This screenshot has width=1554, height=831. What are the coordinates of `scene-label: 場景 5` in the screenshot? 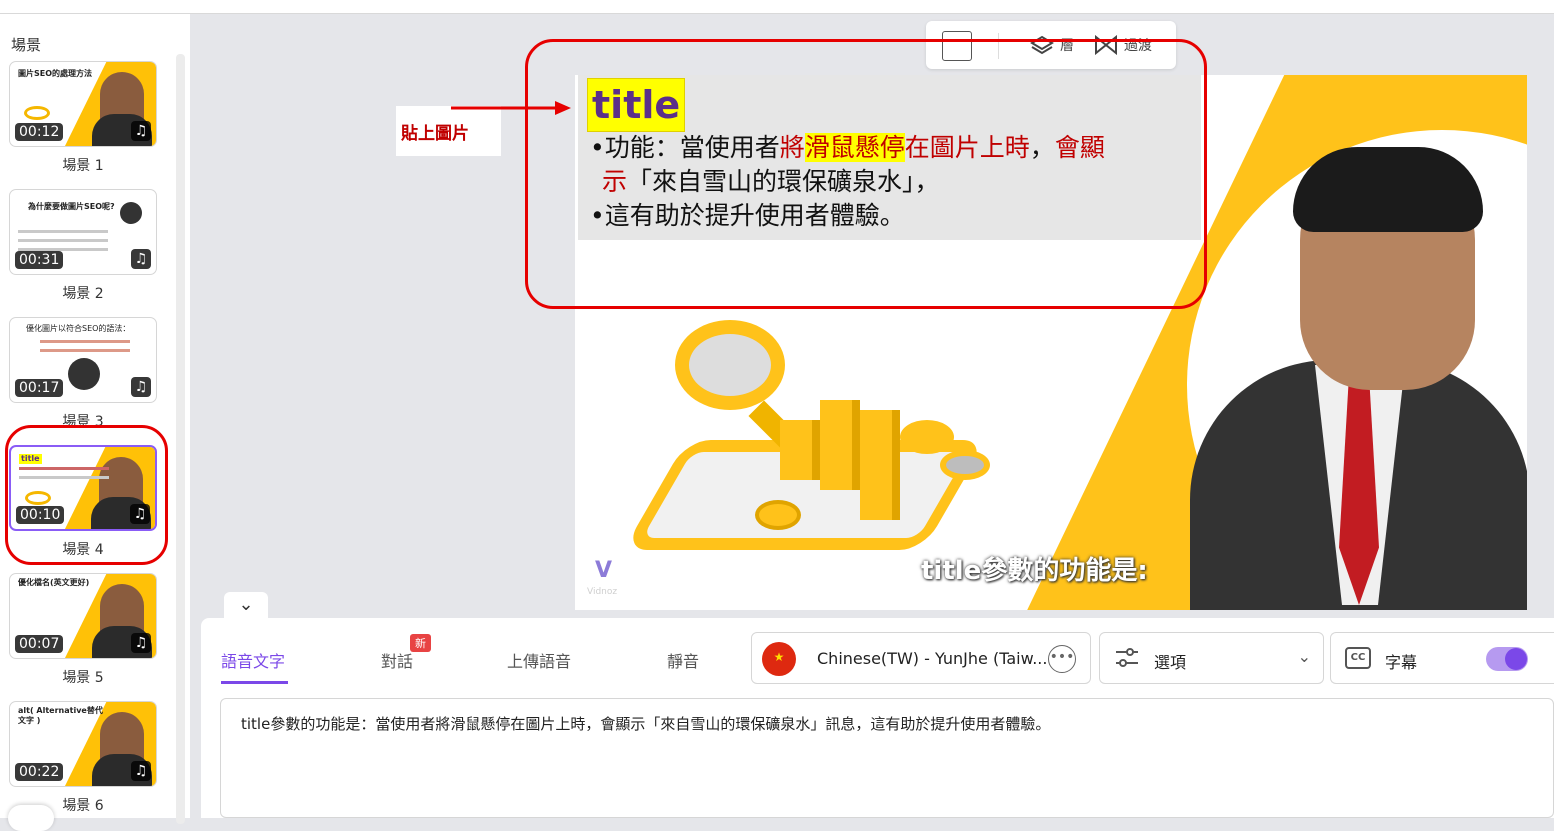 It's located at (83, 678).